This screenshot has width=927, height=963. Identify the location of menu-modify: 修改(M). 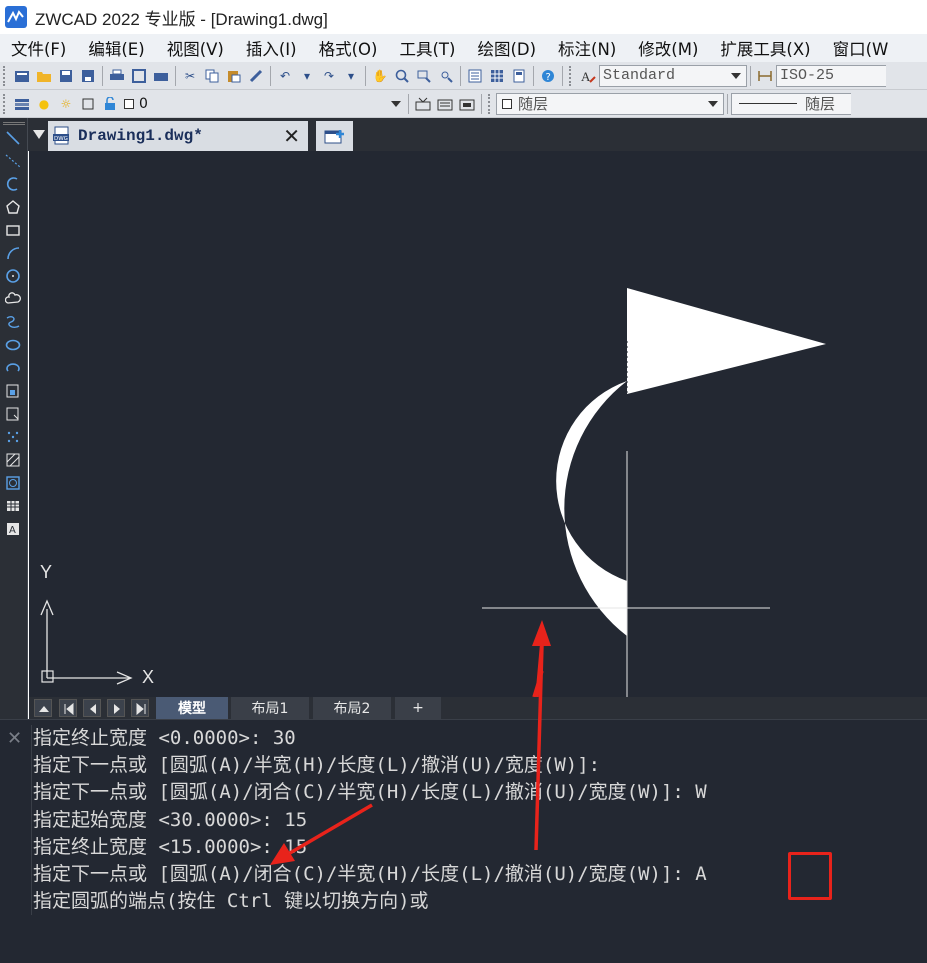
(668, 48).